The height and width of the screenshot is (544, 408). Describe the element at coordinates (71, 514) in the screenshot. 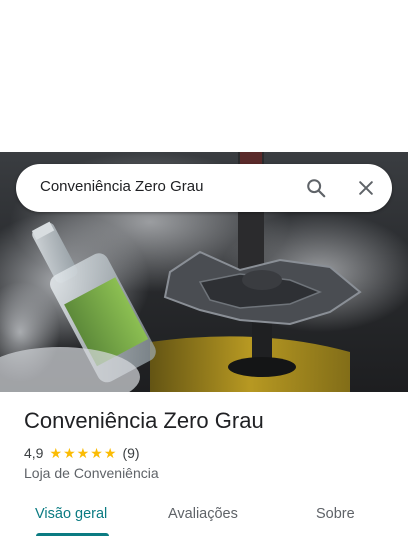

I see `tab-overview: Visão geral` at that location.